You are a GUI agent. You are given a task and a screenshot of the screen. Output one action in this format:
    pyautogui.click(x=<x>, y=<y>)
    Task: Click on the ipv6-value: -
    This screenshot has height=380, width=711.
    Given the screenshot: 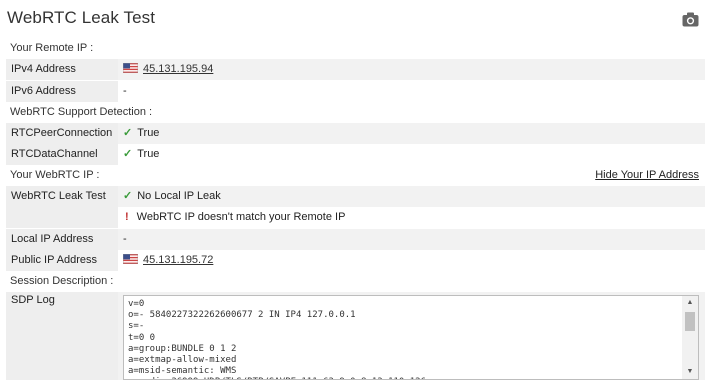 What is the action you would take?
    pyautogui.click(x=411, y=91)
    